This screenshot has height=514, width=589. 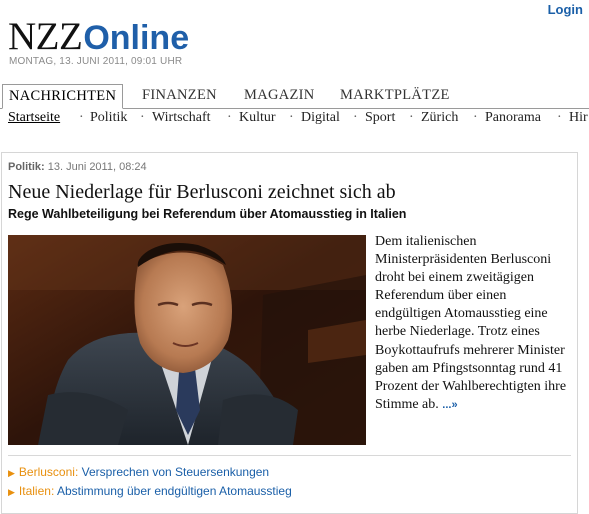 What do you see at coordinates (449, 405) in the screenshot?
I see `read-more-link: ...»` at bounding box center [449, 405].